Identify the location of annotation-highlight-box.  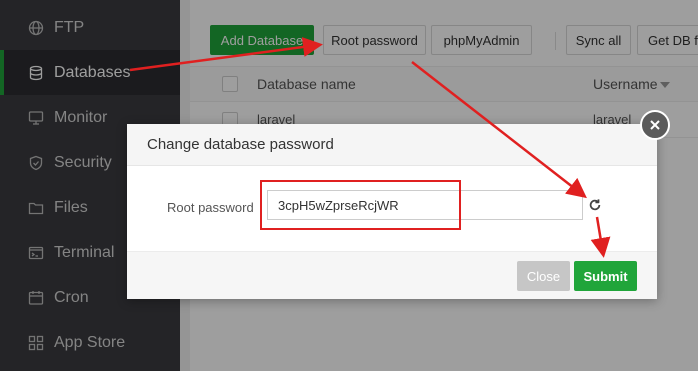
(360, 205).